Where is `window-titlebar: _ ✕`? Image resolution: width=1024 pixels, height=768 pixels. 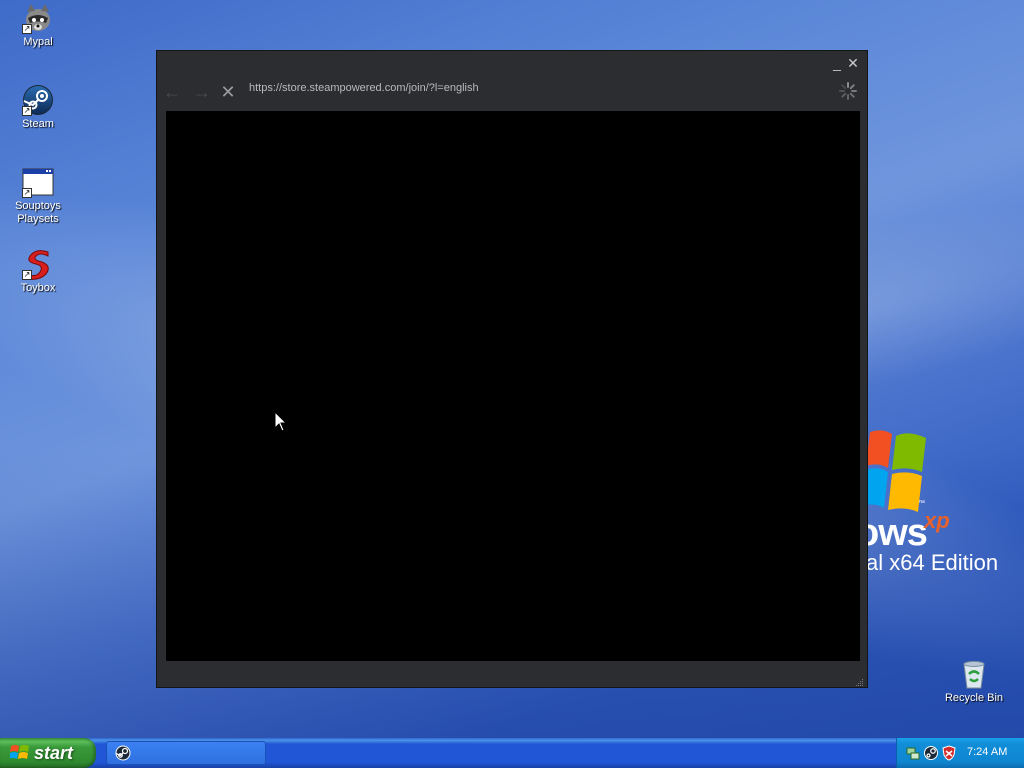 window-titlebar: _ ✕ is located at coordinates (512, 64).